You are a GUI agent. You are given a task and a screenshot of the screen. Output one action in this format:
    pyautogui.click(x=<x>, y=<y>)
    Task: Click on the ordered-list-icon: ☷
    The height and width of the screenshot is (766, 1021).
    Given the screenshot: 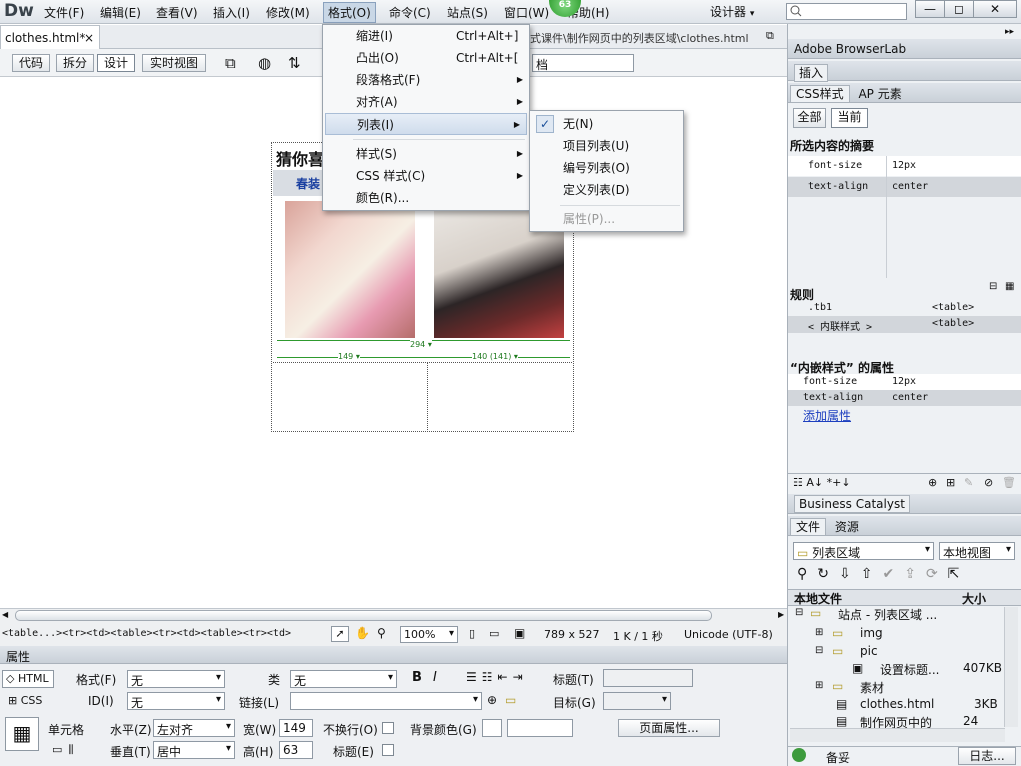 What is the action you would take?
    pyautogui.click(x=490, y=677)
    